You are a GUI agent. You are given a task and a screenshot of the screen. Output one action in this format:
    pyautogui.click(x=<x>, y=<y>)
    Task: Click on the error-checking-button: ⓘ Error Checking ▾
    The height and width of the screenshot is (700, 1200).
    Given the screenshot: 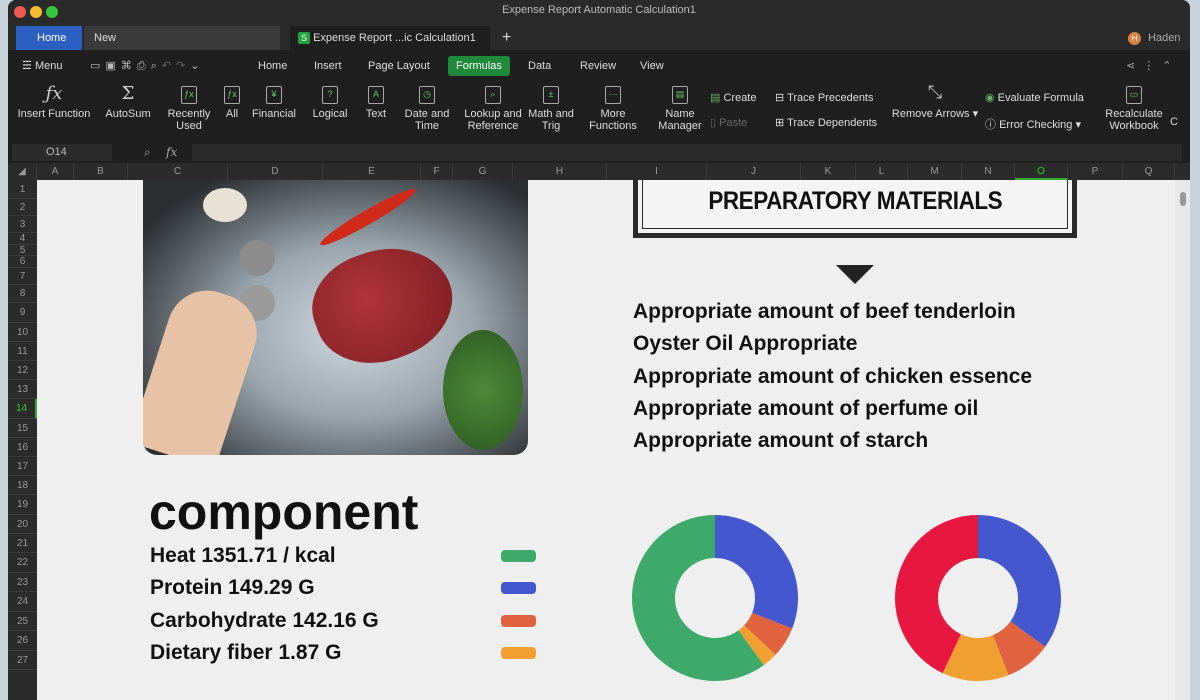 What is the action you would take?
    pyautogui.click(x=1033, y=124)
    